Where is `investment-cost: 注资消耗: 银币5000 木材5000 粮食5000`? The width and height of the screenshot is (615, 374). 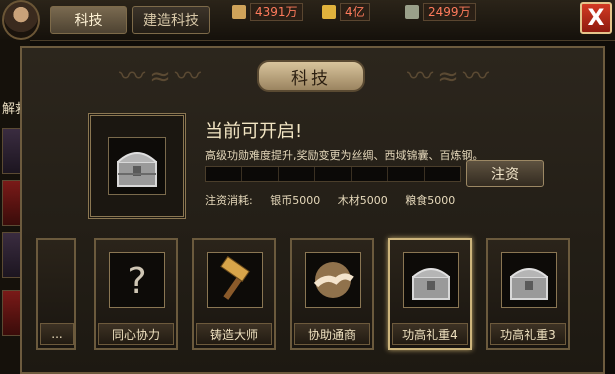 investment-cost: 注资消耗: 银币5000 木材5000 粮食5000 is located at coordinates (337, 200).